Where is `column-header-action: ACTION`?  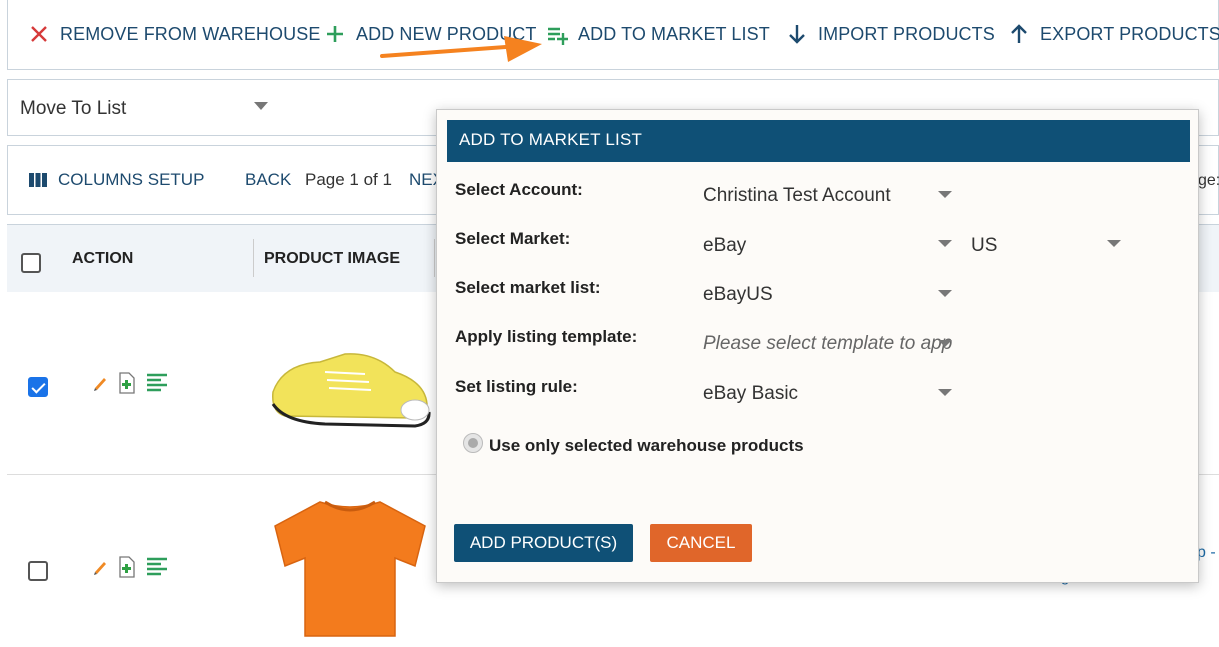
column-header-action: ACTION is located at coordinates (103, 258).